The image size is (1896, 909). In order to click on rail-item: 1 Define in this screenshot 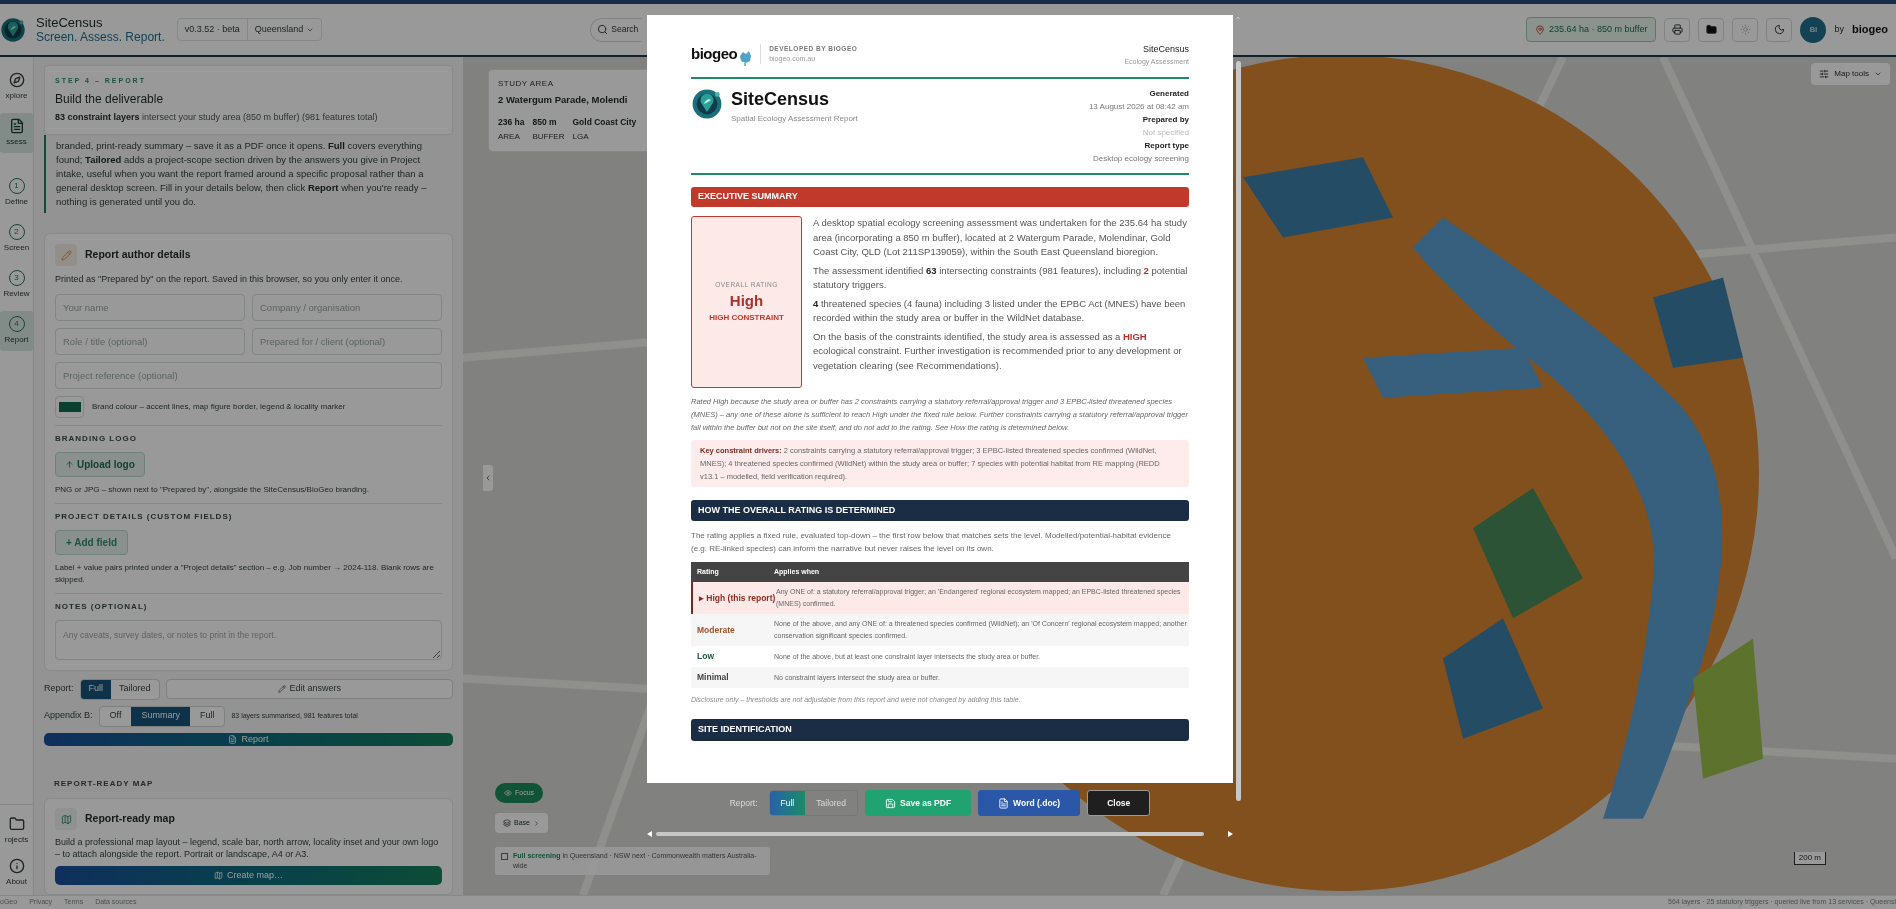, I will do `click(16, 193)`.